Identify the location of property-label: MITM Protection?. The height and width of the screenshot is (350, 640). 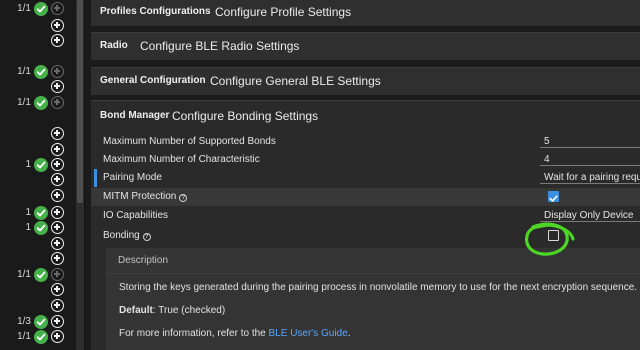
(145, 197).